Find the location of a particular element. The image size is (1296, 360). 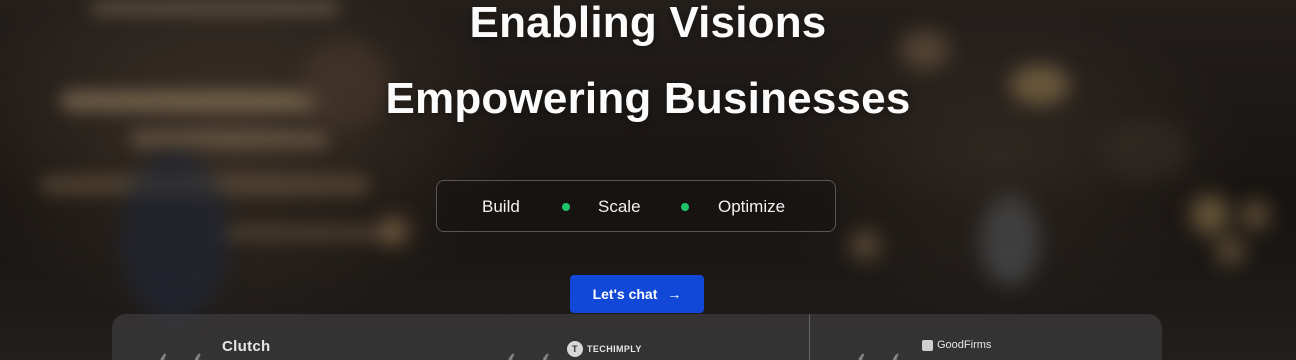

arrow-right-icon: → is located at coordinates (674, 294).